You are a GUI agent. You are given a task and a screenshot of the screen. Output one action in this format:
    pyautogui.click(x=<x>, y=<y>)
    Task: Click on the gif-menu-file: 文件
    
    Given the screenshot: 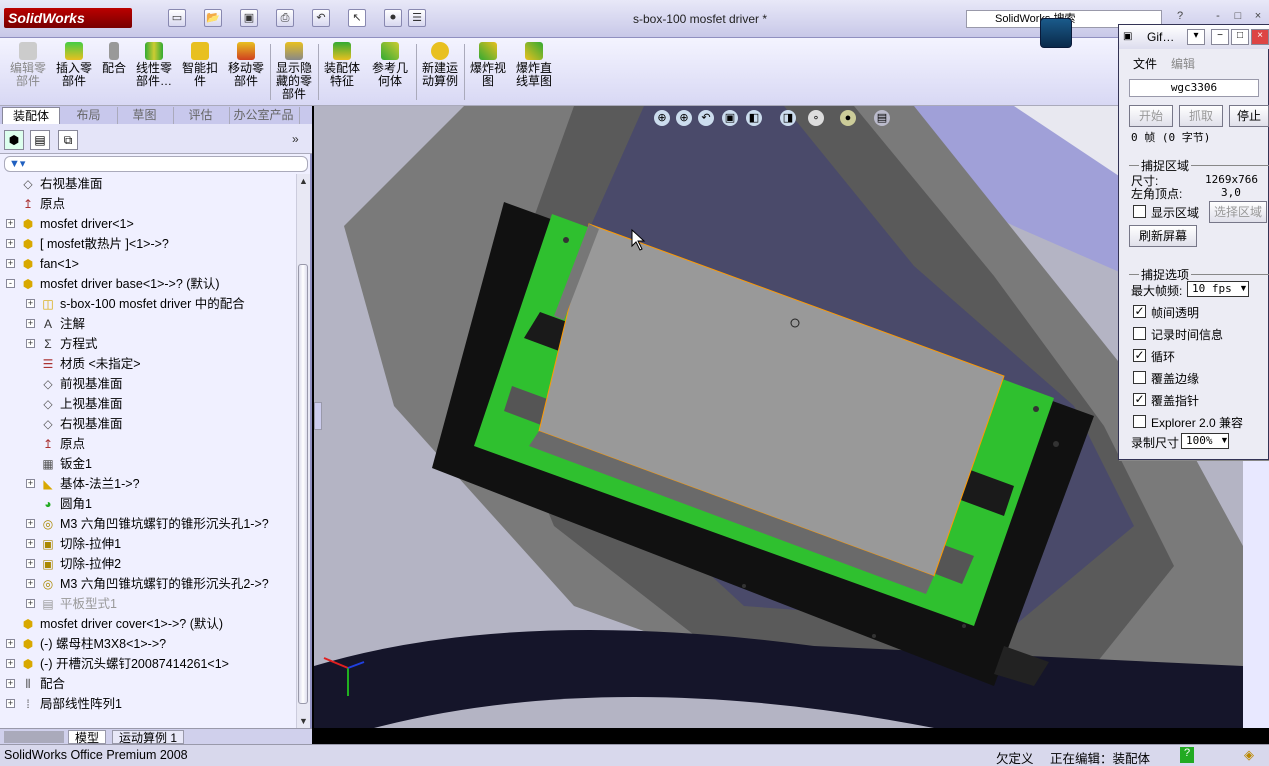 What is the action you would take?
    pyautogui.click(x=1145, y=63)
    